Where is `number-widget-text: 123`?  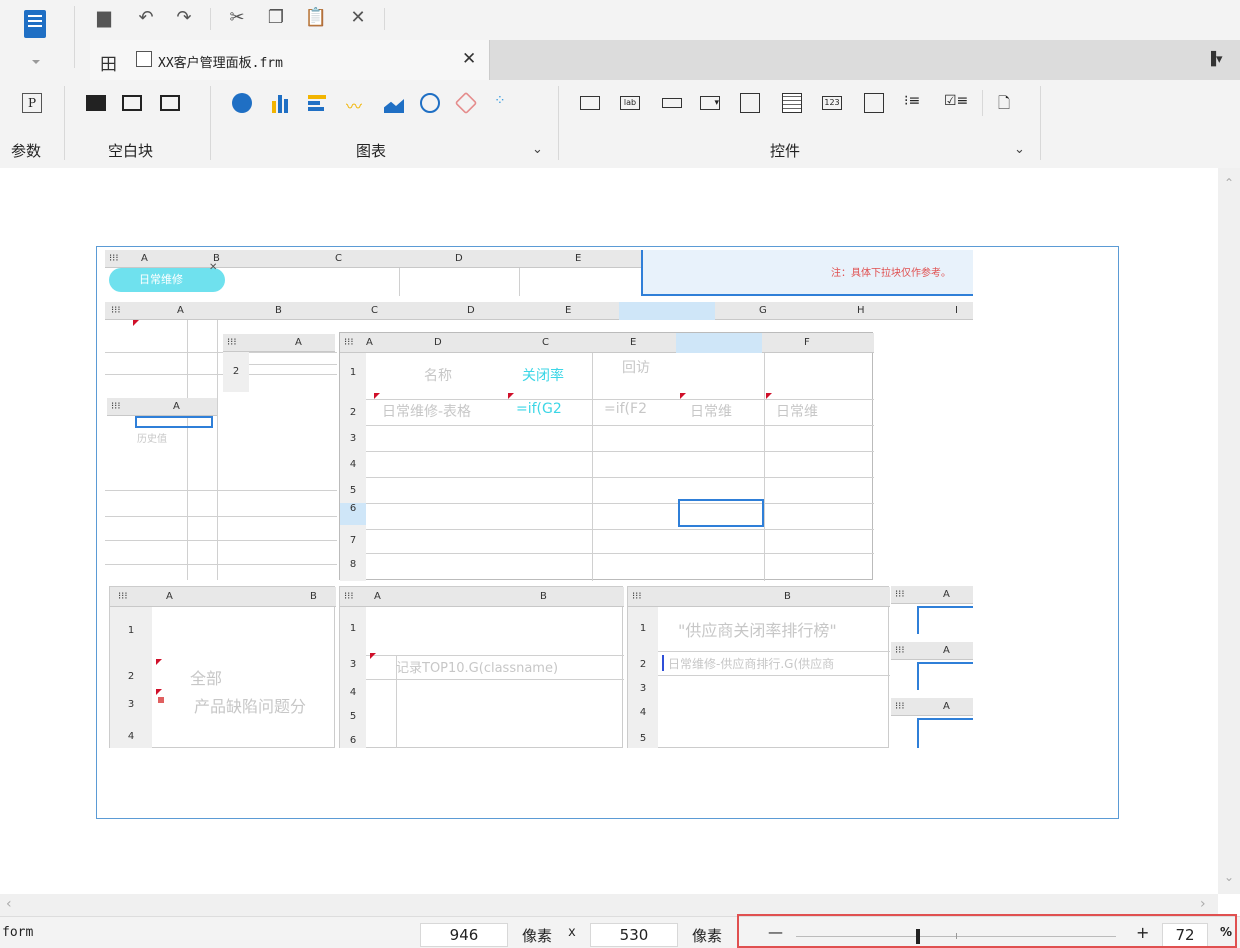
number-widget-text: 123 is located at coordinates (832, 102).